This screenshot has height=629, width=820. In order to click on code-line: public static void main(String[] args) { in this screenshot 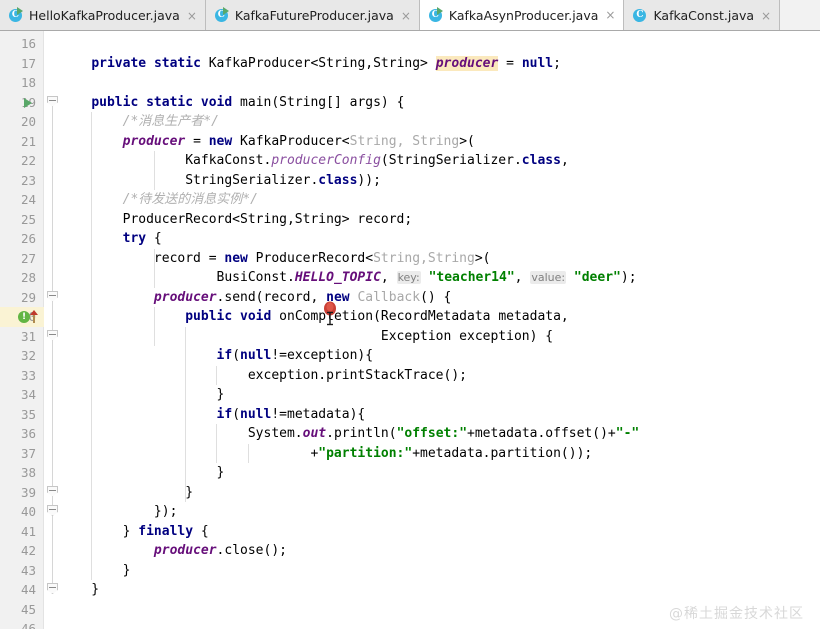, I will do `click(232, 103)`.